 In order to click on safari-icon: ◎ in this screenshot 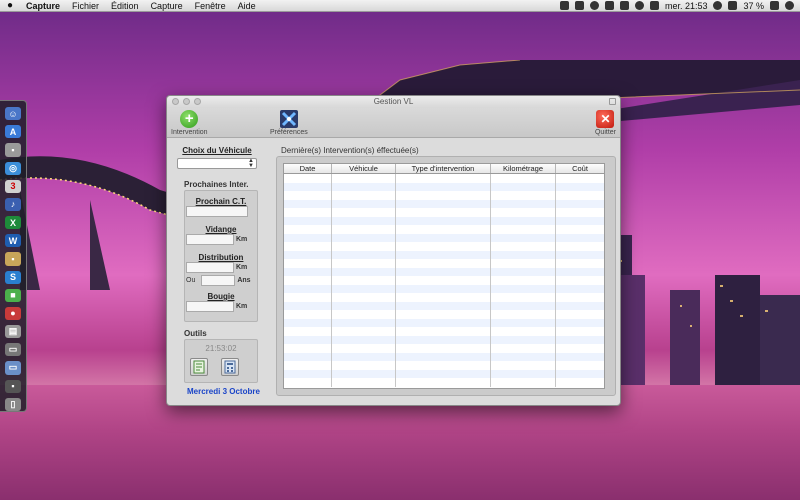, I will do `click(13, 168)`.